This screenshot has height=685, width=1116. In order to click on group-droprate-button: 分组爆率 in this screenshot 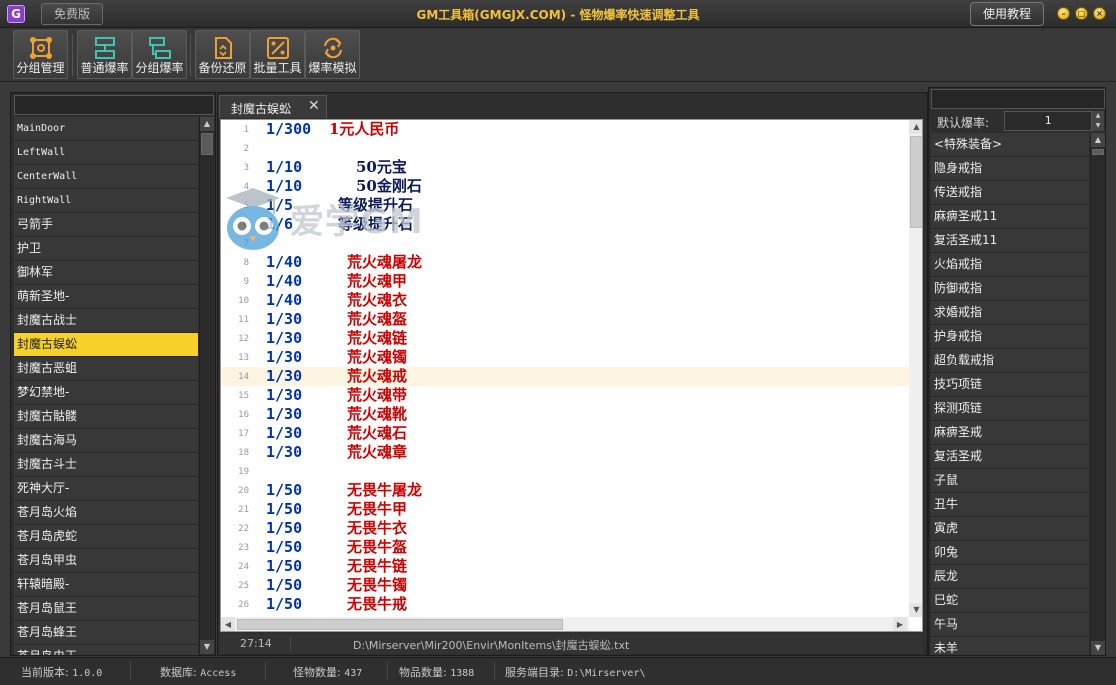, I will do `click(159, 54)`.